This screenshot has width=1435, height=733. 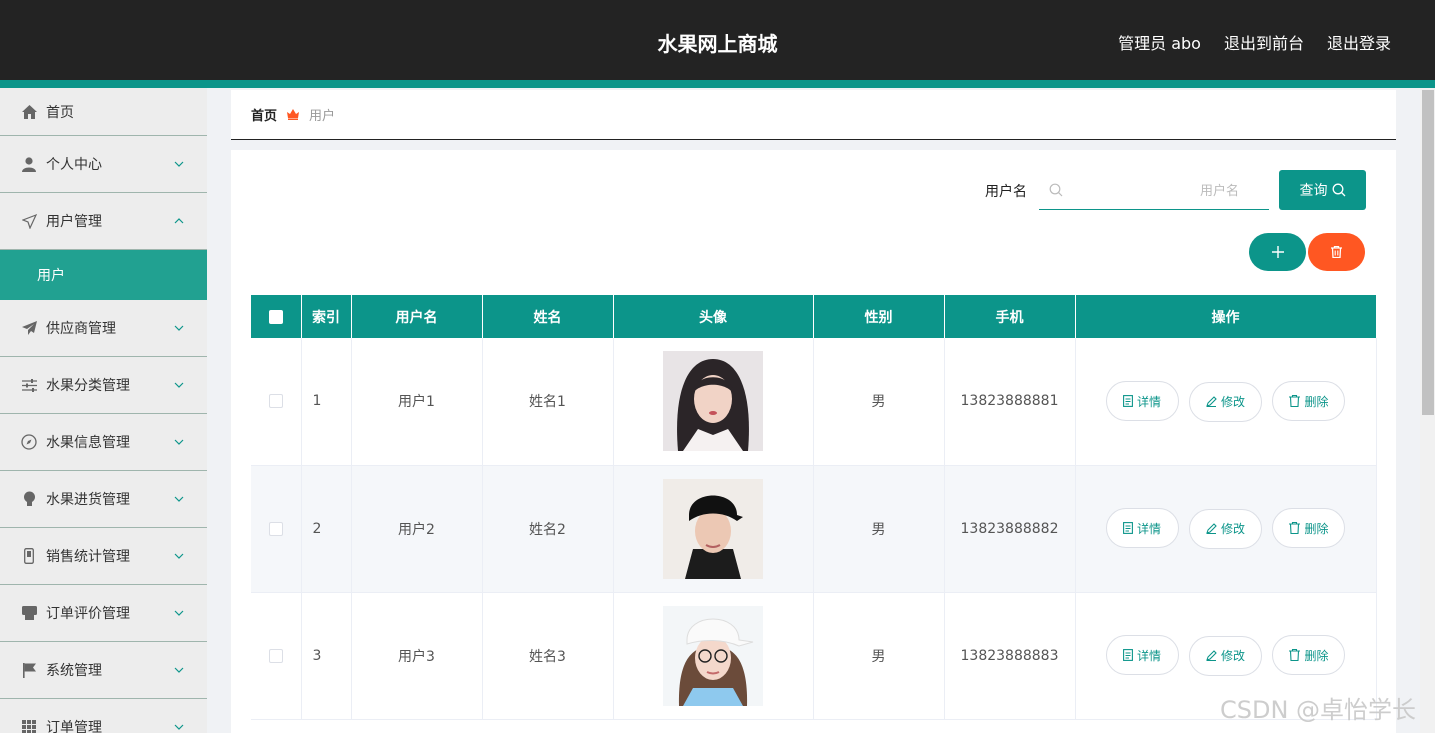 I want to click on column-header: 索引, so click(x=326, y=316).